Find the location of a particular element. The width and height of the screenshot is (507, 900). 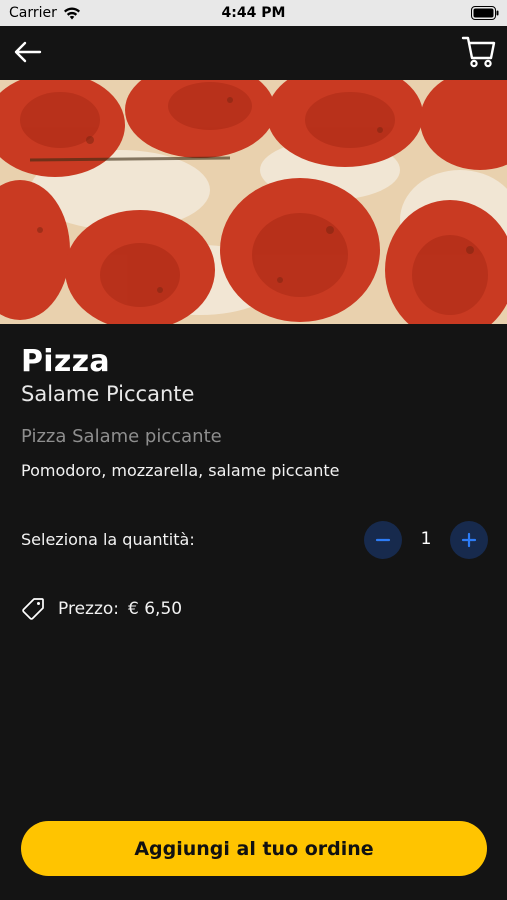

plus-icon is located at coordinates (469, 540).